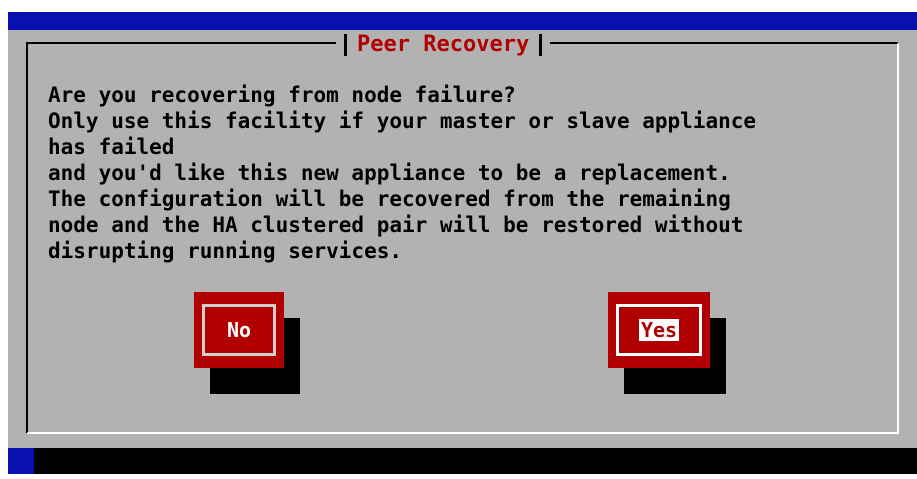 The height and width of the screenshot is (479, 917). I want to click on dialog-title: Peer Recovery, so click(443, 44).